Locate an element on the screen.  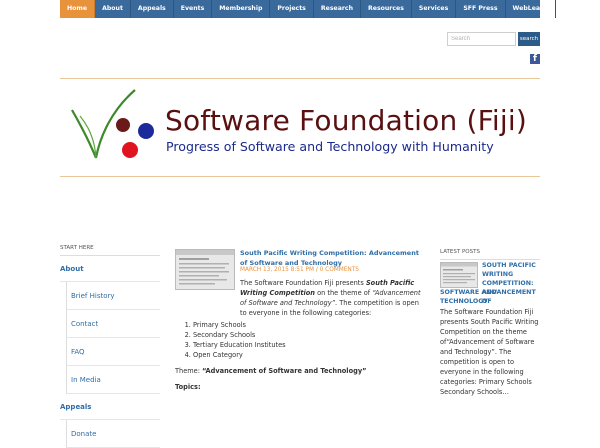
sidebar-item-about: About is located at coordinates (110, 269).